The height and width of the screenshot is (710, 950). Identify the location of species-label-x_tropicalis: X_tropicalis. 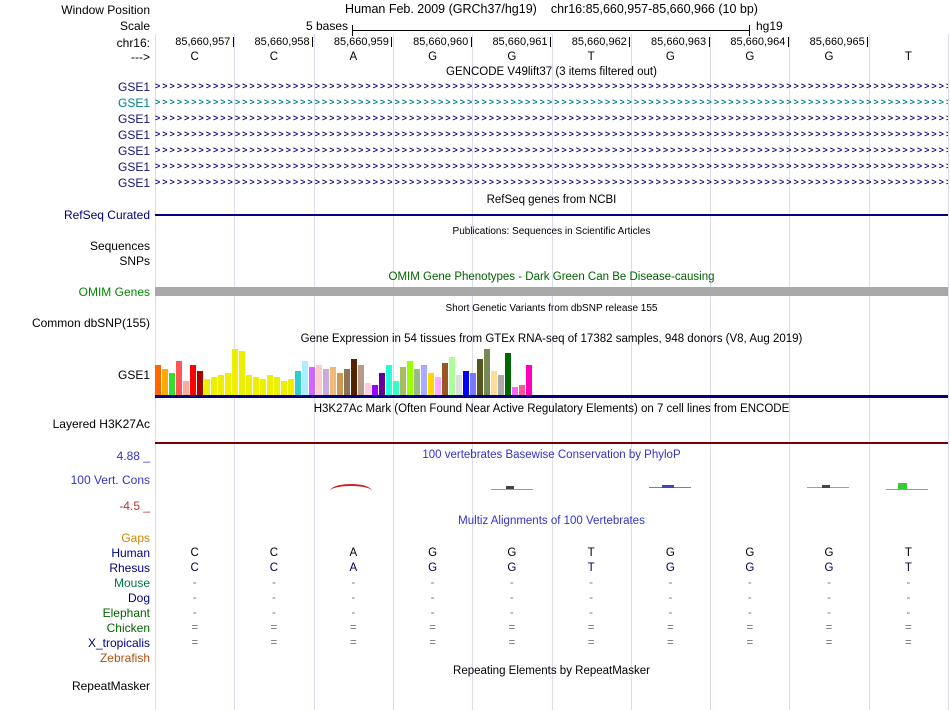
(119, 643).